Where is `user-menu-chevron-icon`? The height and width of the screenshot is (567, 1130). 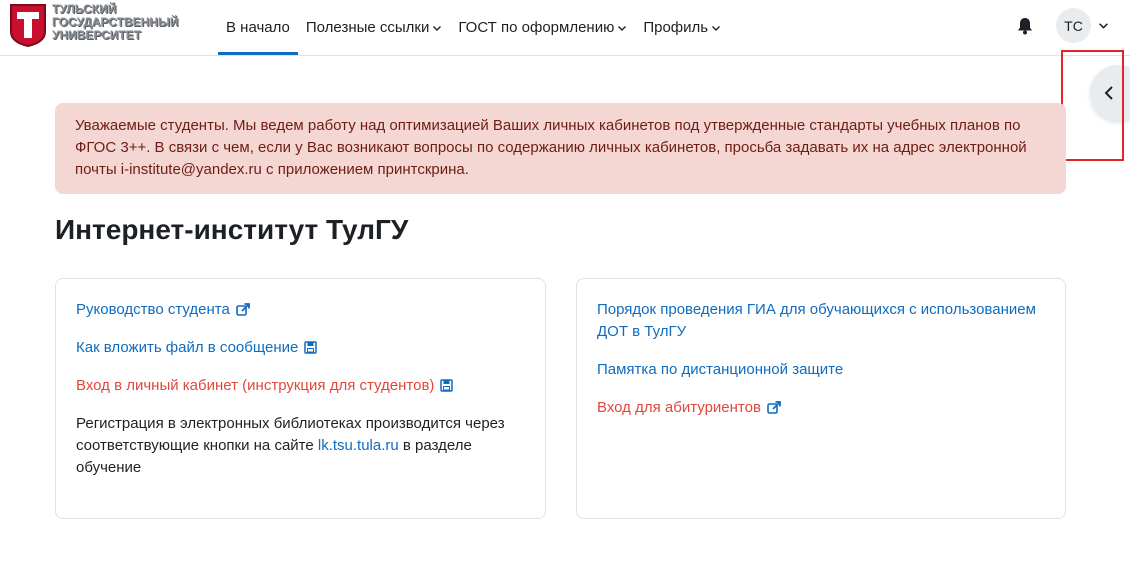
user-menu-chevron-icon is located at coordinates (1103, 25).